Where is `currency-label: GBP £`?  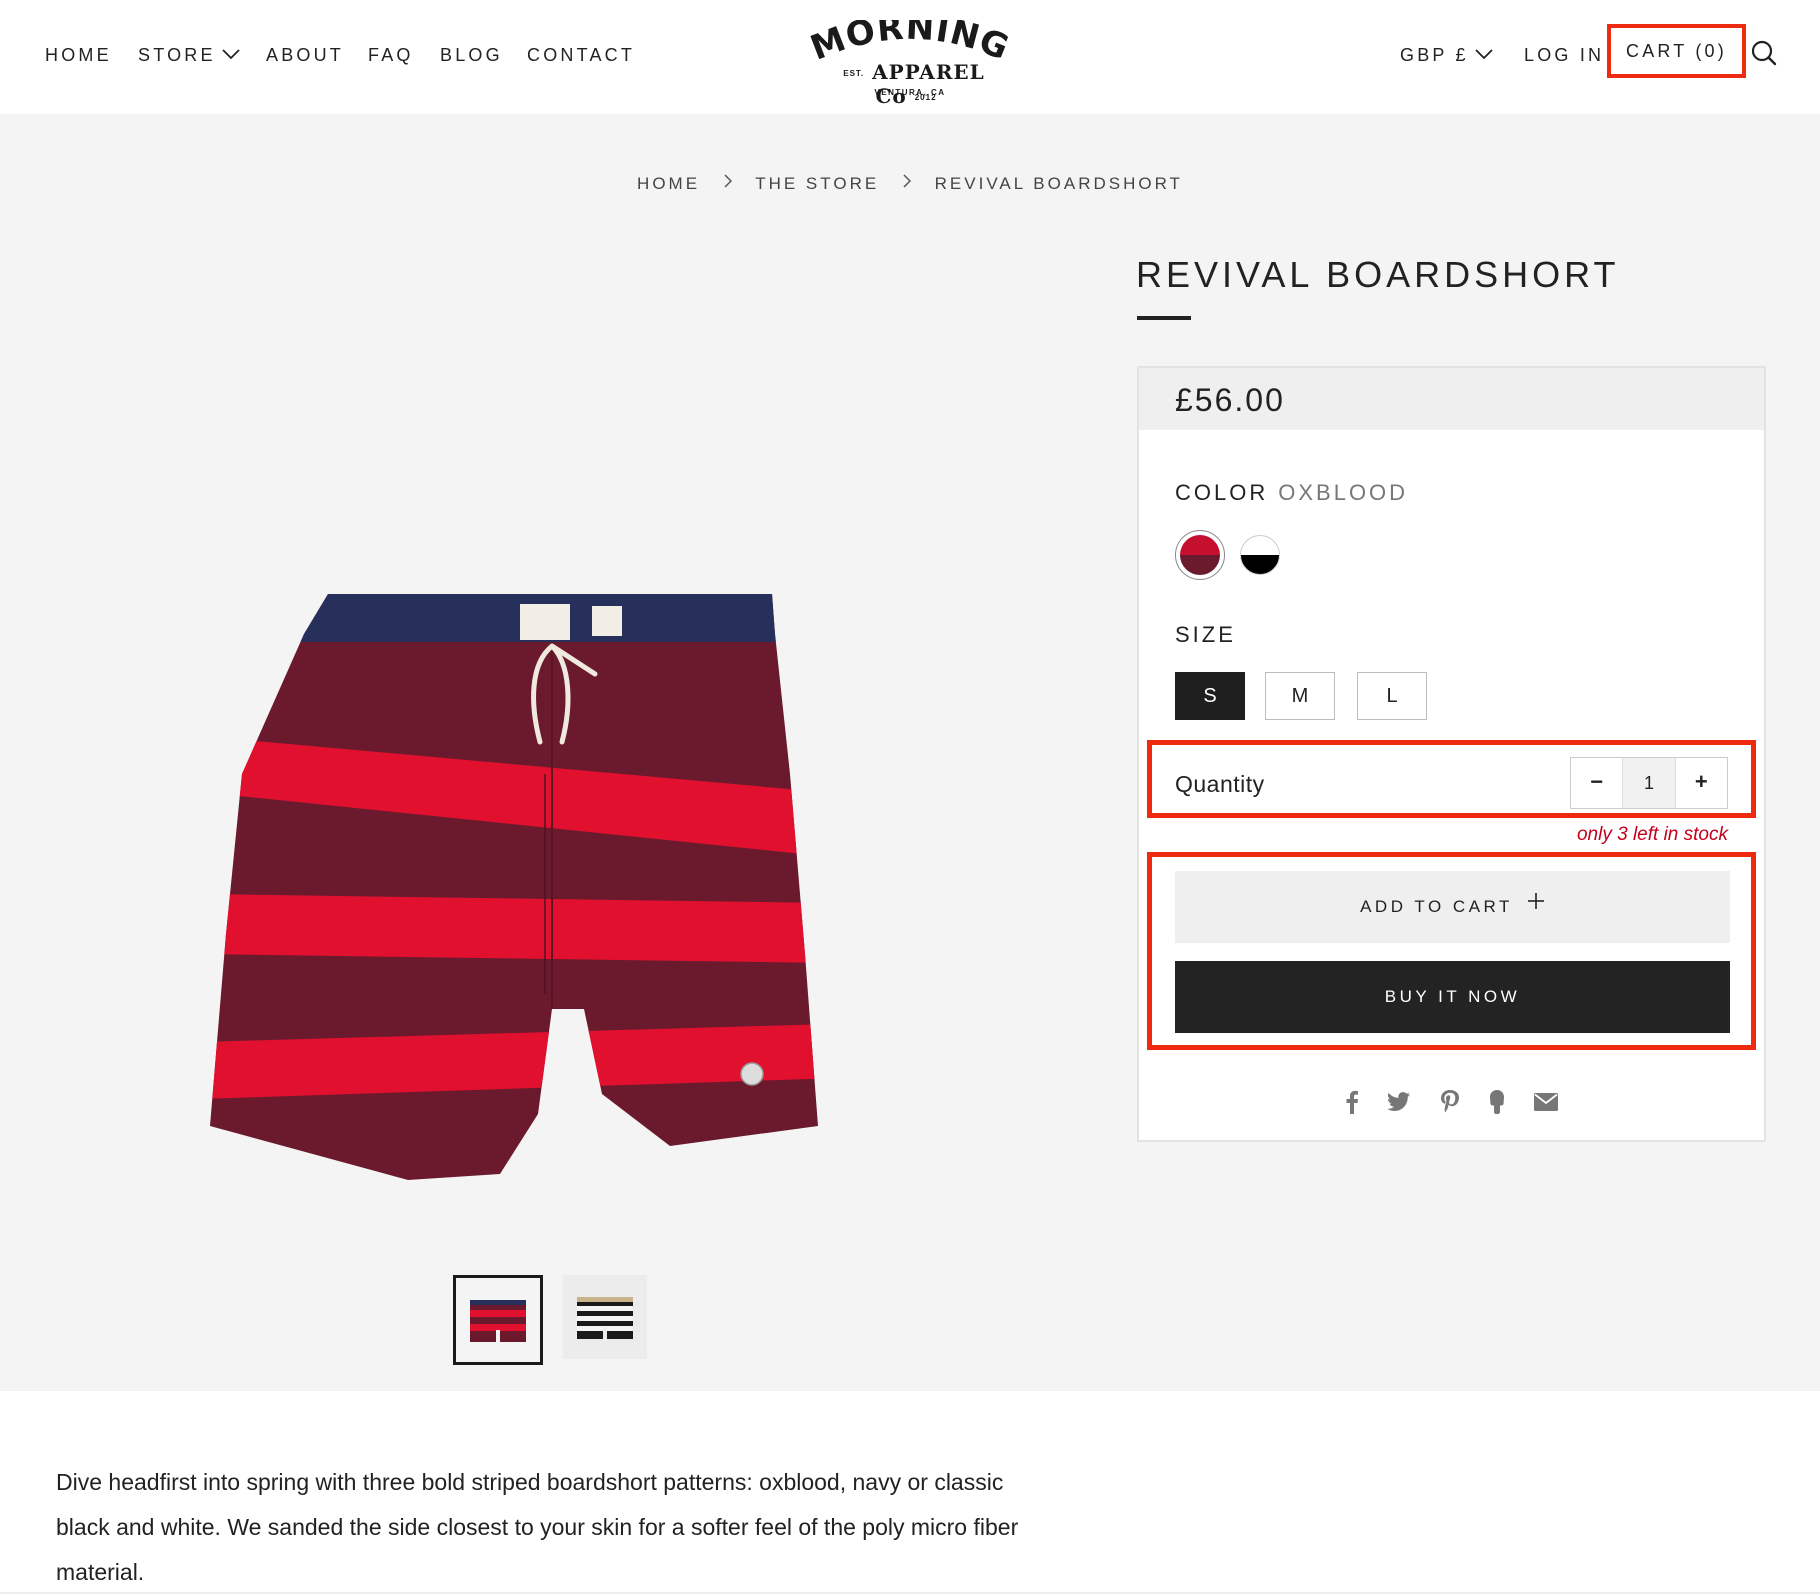 currency-label: GBP £ is located at coordinates (1434, 55).